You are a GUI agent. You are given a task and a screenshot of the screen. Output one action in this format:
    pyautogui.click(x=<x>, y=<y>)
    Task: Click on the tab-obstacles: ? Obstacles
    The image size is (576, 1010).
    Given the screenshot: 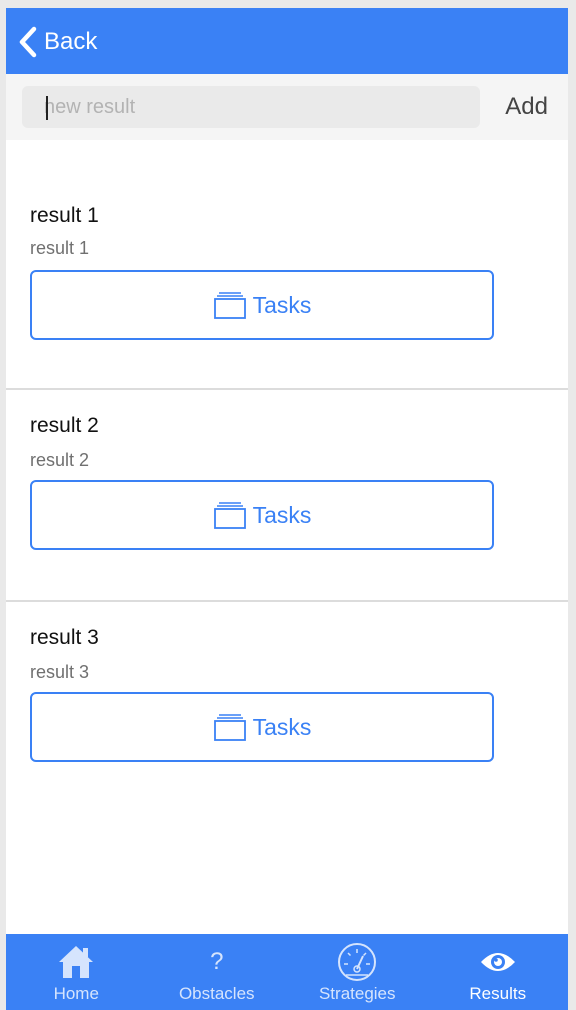 What is the action you would take?
    pyautogui.click(x=217, y=972)
    